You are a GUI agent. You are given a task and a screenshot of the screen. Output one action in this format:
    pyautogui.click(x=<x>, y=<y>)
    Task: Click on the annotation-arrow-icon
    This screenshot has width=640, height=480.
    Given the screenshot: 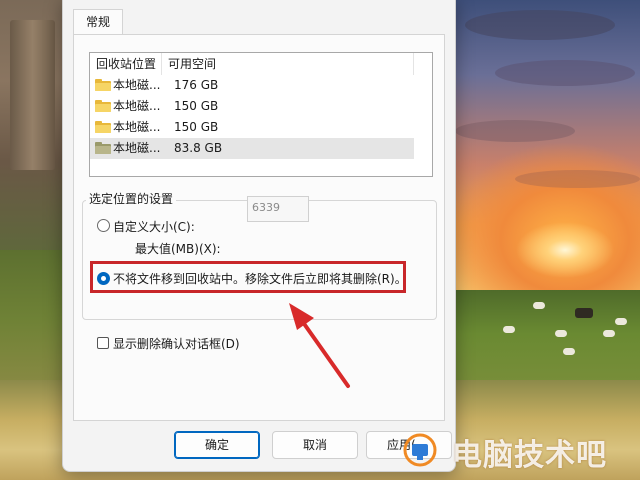 What is the action you would take?
    pyautogui.click(x=319, y=345)
    